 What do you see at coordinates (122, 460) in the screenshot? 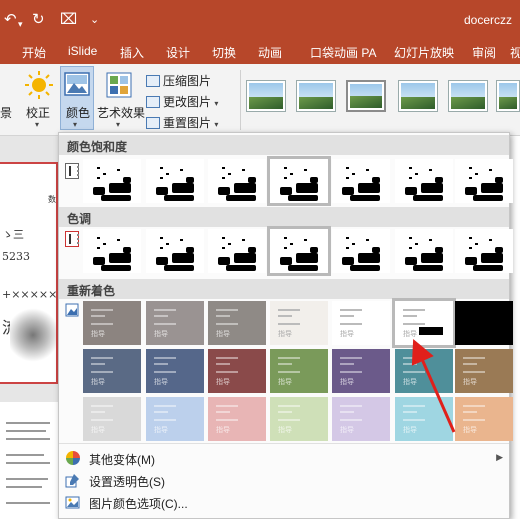
I see `more-variations-label: 其他变体(M)` at bounding box center [122, 460].